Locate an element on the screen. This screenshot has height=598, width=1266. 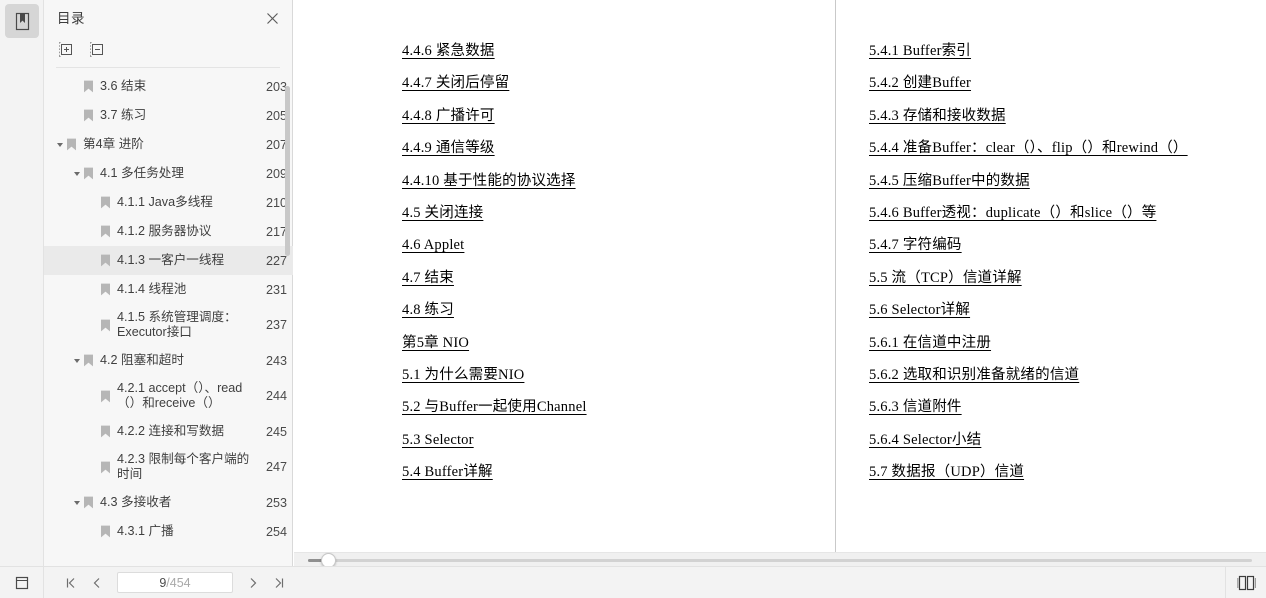
toc-link: 4.4.6 紧急数据 is located at coordinates (448, 51).